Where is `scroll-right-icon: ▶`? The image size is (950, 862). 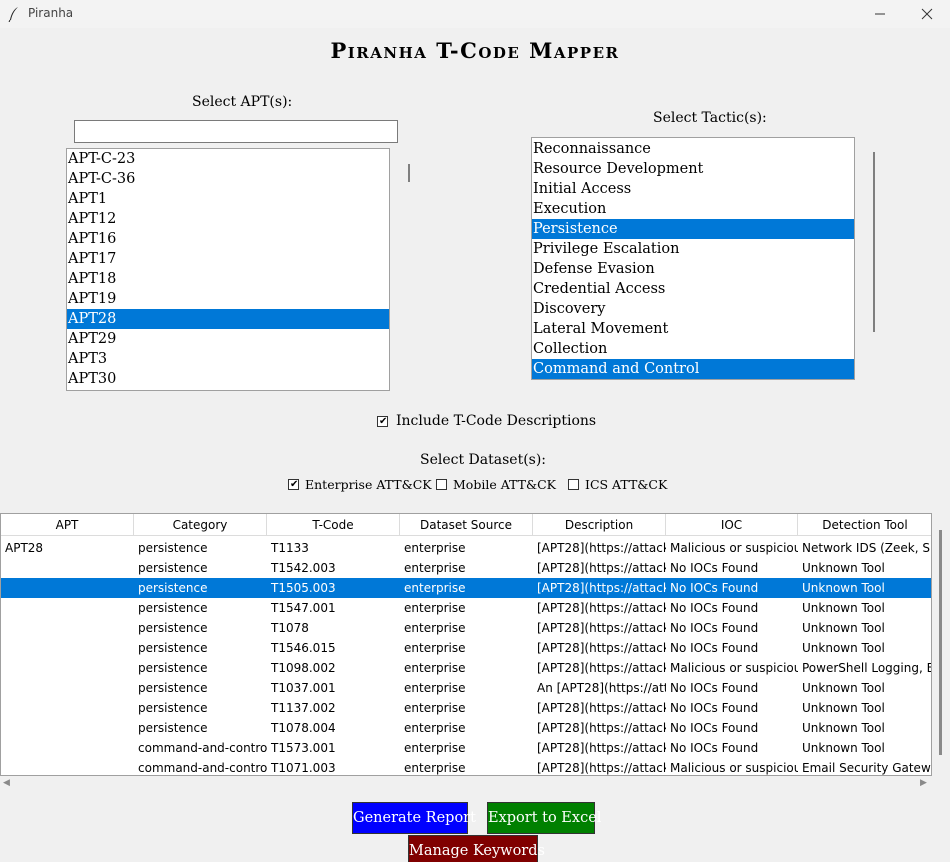 scroll-right-icon: ▶ is located at coordinates (923, 783).